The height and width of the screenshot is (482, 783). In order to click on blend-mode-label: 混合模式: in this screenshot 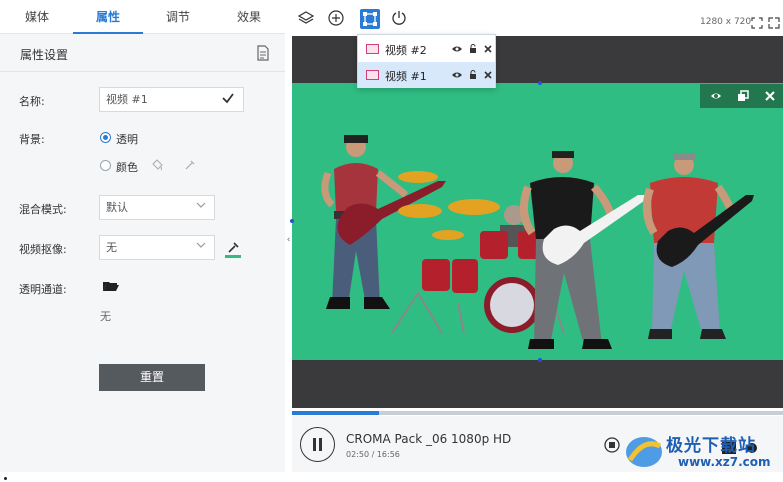, I will do `click(43, 209)`.